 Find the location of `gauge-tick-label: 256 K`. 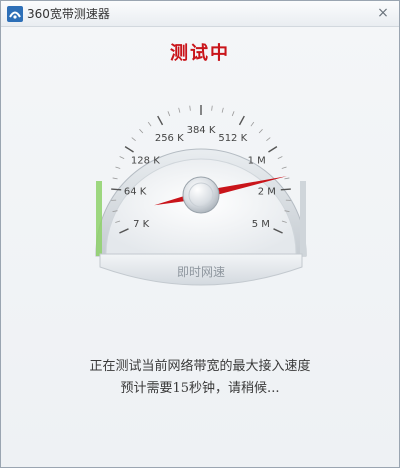

gauge-tick-label: 256 K is located at coordinates (169, 138).